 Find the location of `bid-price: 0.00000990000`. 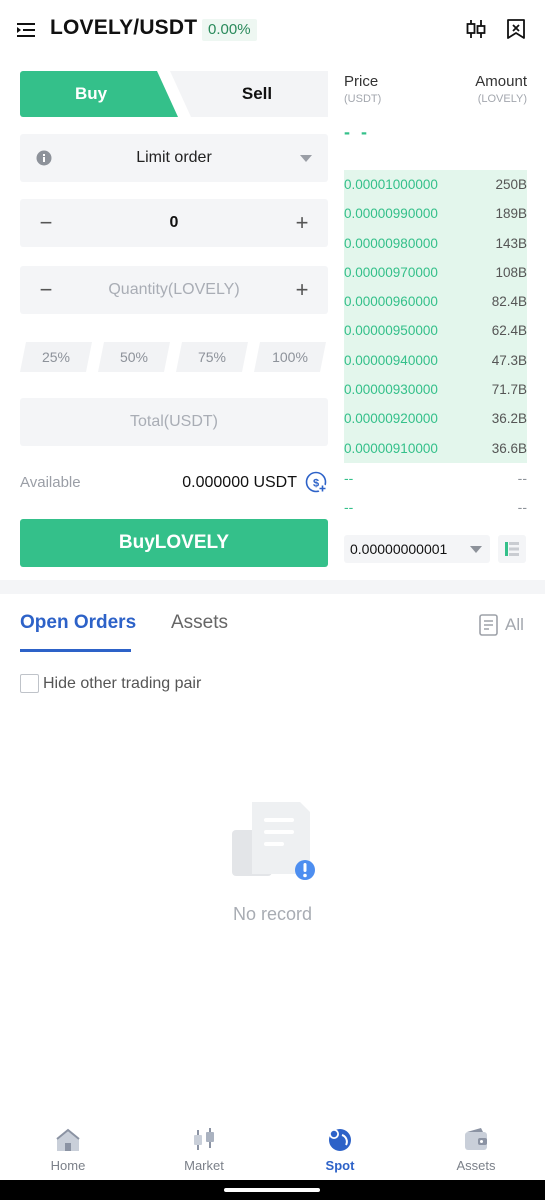

bid-price: 0.00000990000 is located at coordinates (391, 214).